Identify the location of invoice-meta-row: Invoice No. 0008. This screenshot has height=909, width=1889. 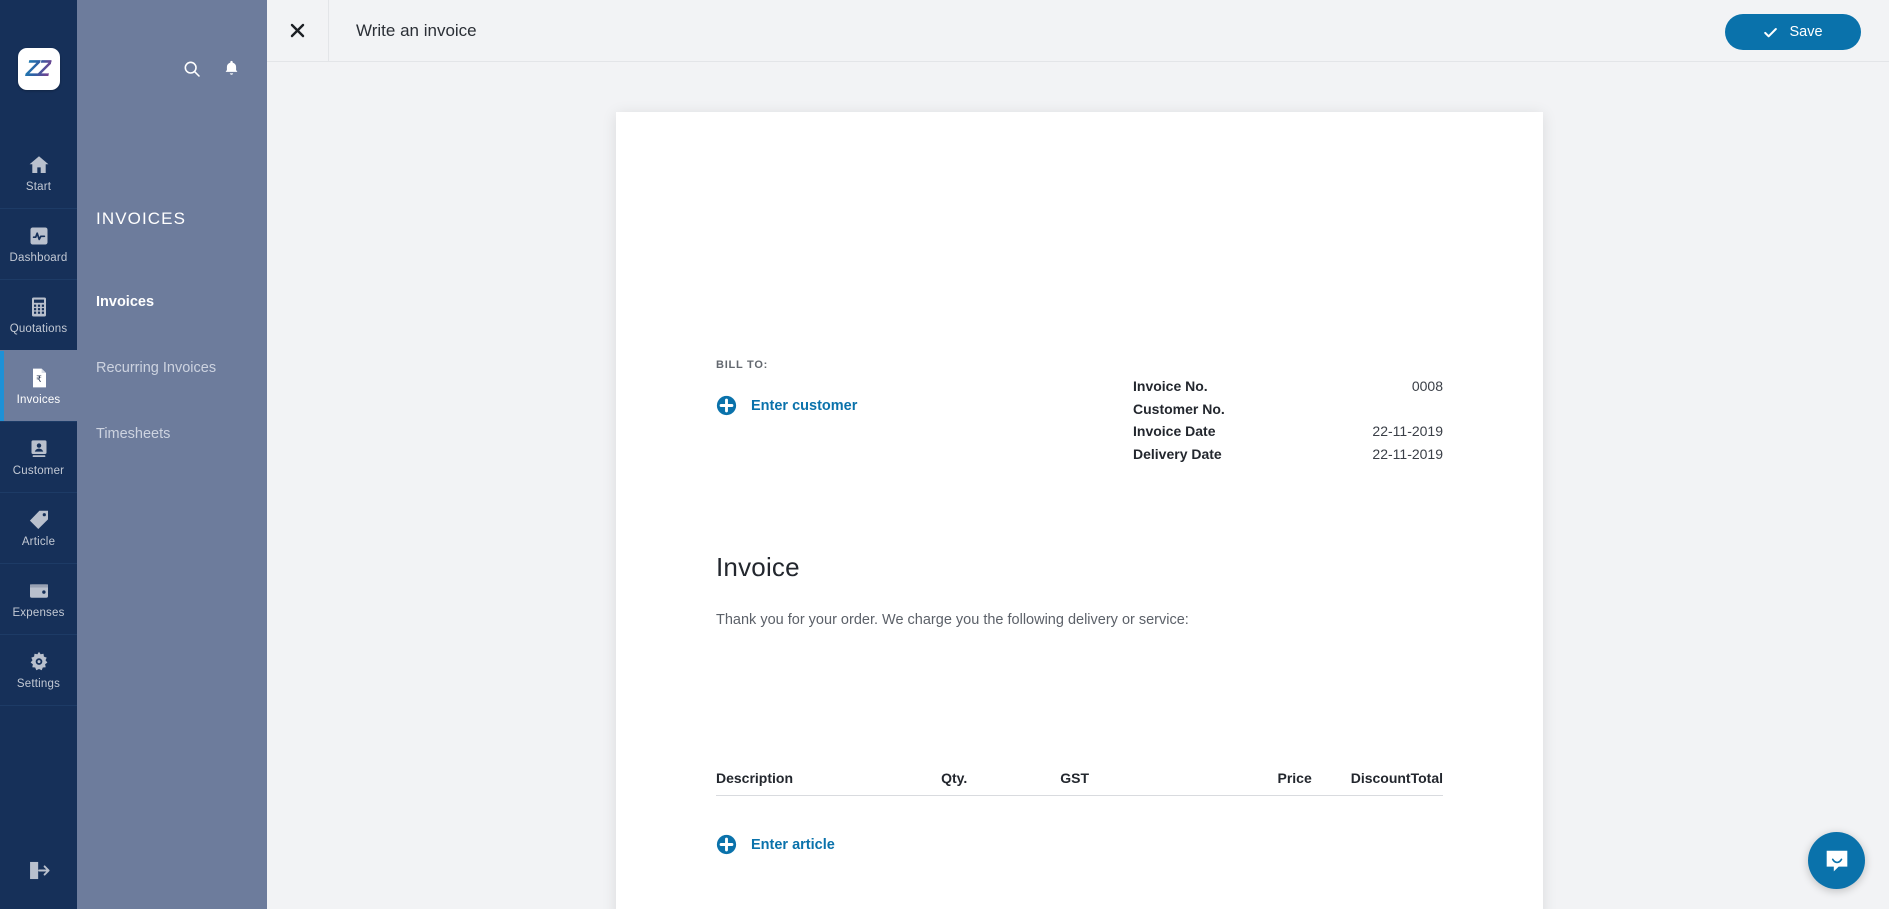
(1288, 389).